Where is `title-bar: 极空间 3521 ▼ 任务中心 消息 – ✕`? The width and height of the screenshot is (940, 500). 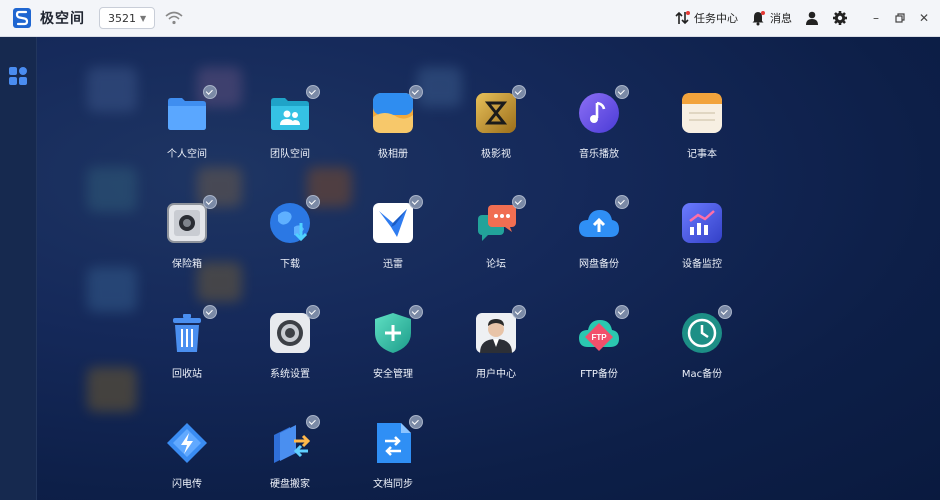 title-bar: 极空间 3521 ▼ 任务中心 消息 – ✕ is located at coordinates (470, 18).